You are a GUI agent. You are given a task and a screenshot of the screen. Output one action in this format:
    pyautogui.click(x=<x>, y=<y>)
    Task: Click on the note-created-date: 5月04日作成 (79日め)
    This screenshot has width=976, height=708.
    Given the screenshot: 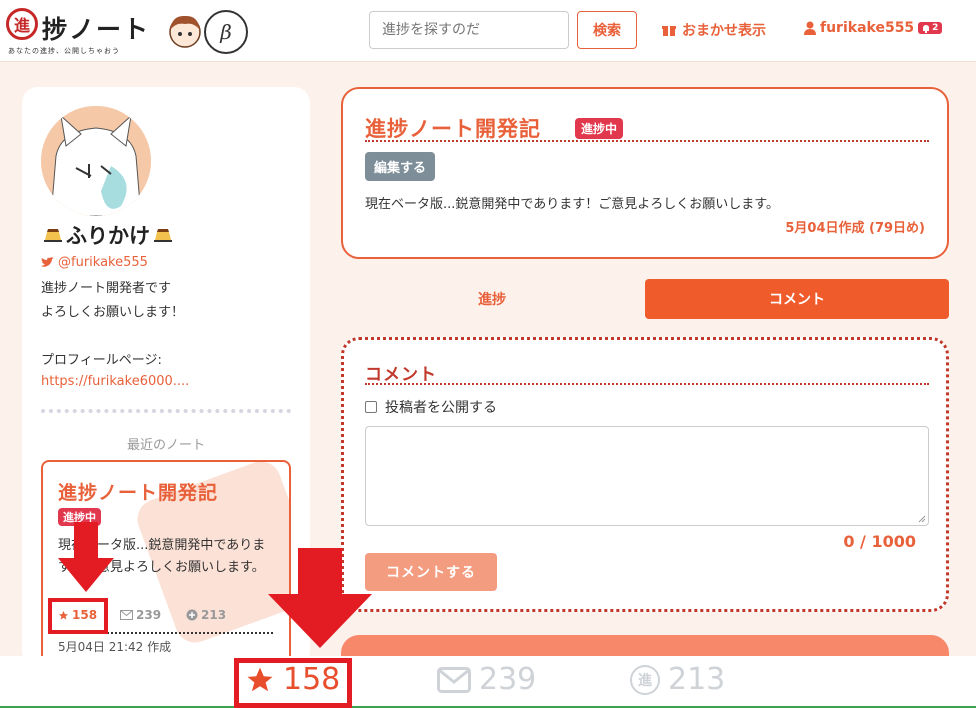 What is the action you would take?
    pyautogui.click(x=855, y=228)
    